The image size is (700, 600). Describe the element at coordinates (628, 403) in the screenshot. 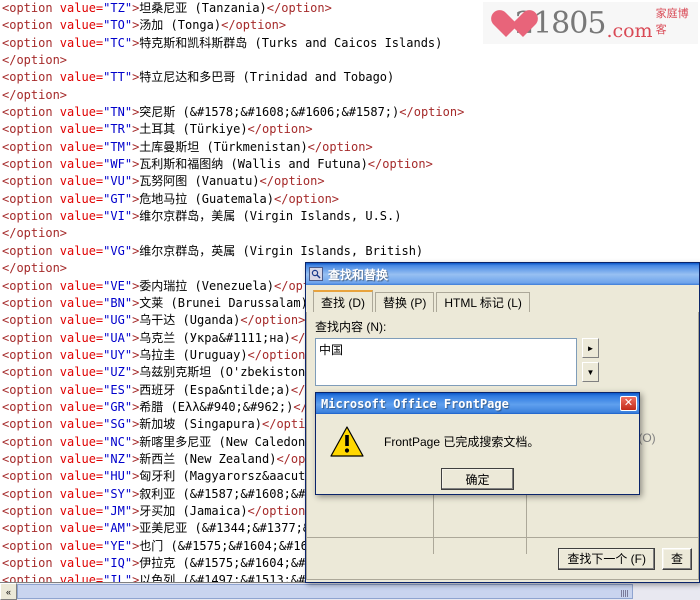

I see `close-icon: ✕` at that location.